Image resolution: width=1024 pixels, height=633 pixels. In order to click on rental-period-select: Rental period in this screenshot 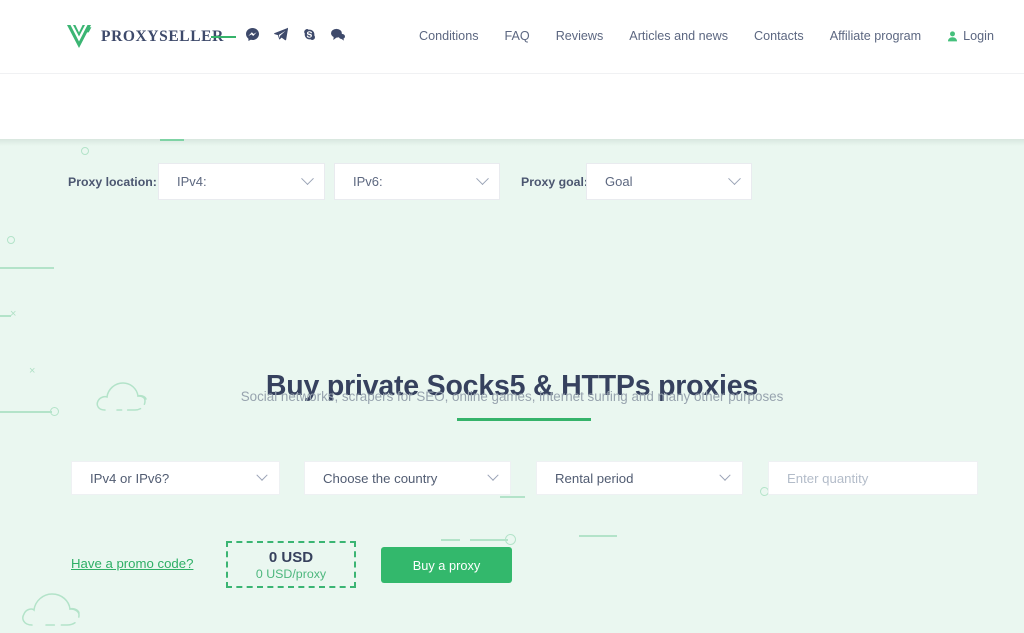, I will do `click(639, 478)`.